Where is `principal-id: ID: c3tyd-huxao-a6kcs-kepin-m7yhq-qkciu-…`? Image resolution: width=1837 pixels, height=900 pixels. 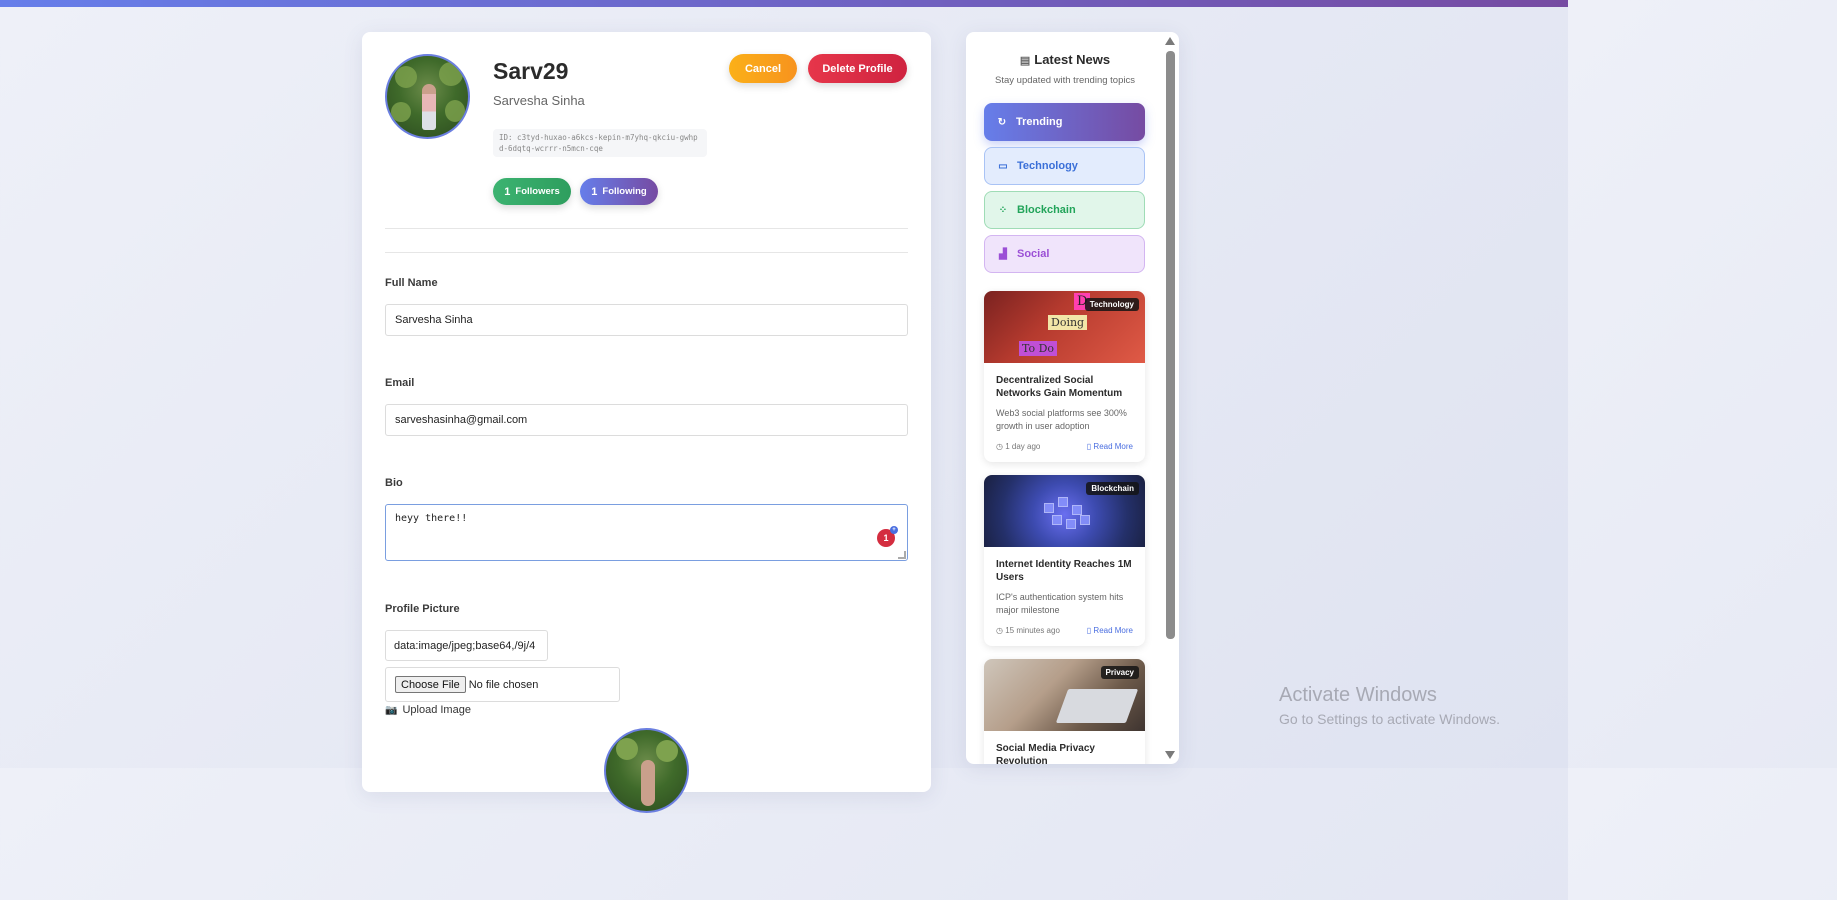 principal-id: ID: c3tyd-huxao-a6kcs-kepin-m7yhq-qkciu-… is located at coordinates (600, 143).